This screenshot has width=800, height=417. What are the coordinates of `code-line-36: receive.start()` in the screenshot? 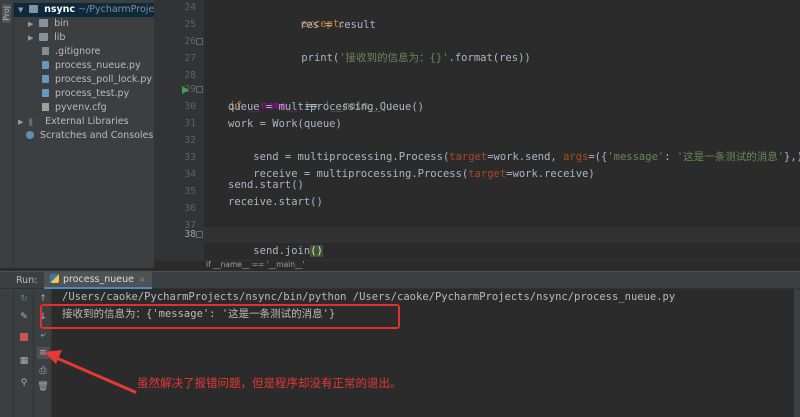 It's located at (275, 202).